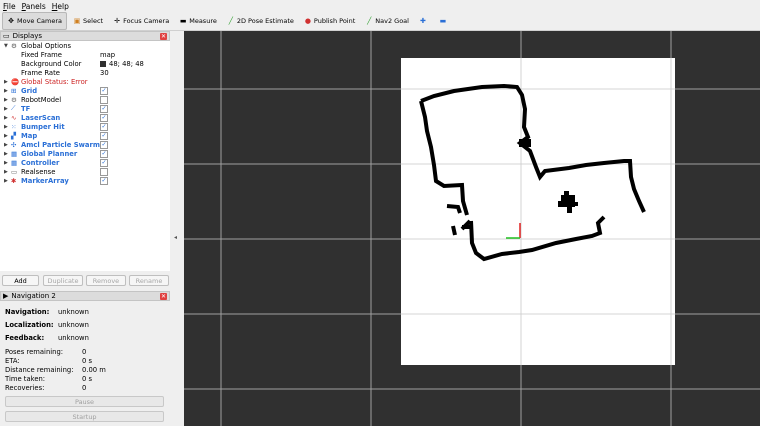 The width and height of the screenshot is (760, 426). What do you see at coordinates (307, 21) in the screenshot?
I see `publish-point-icon: ●` at bounding box center [307, 21].